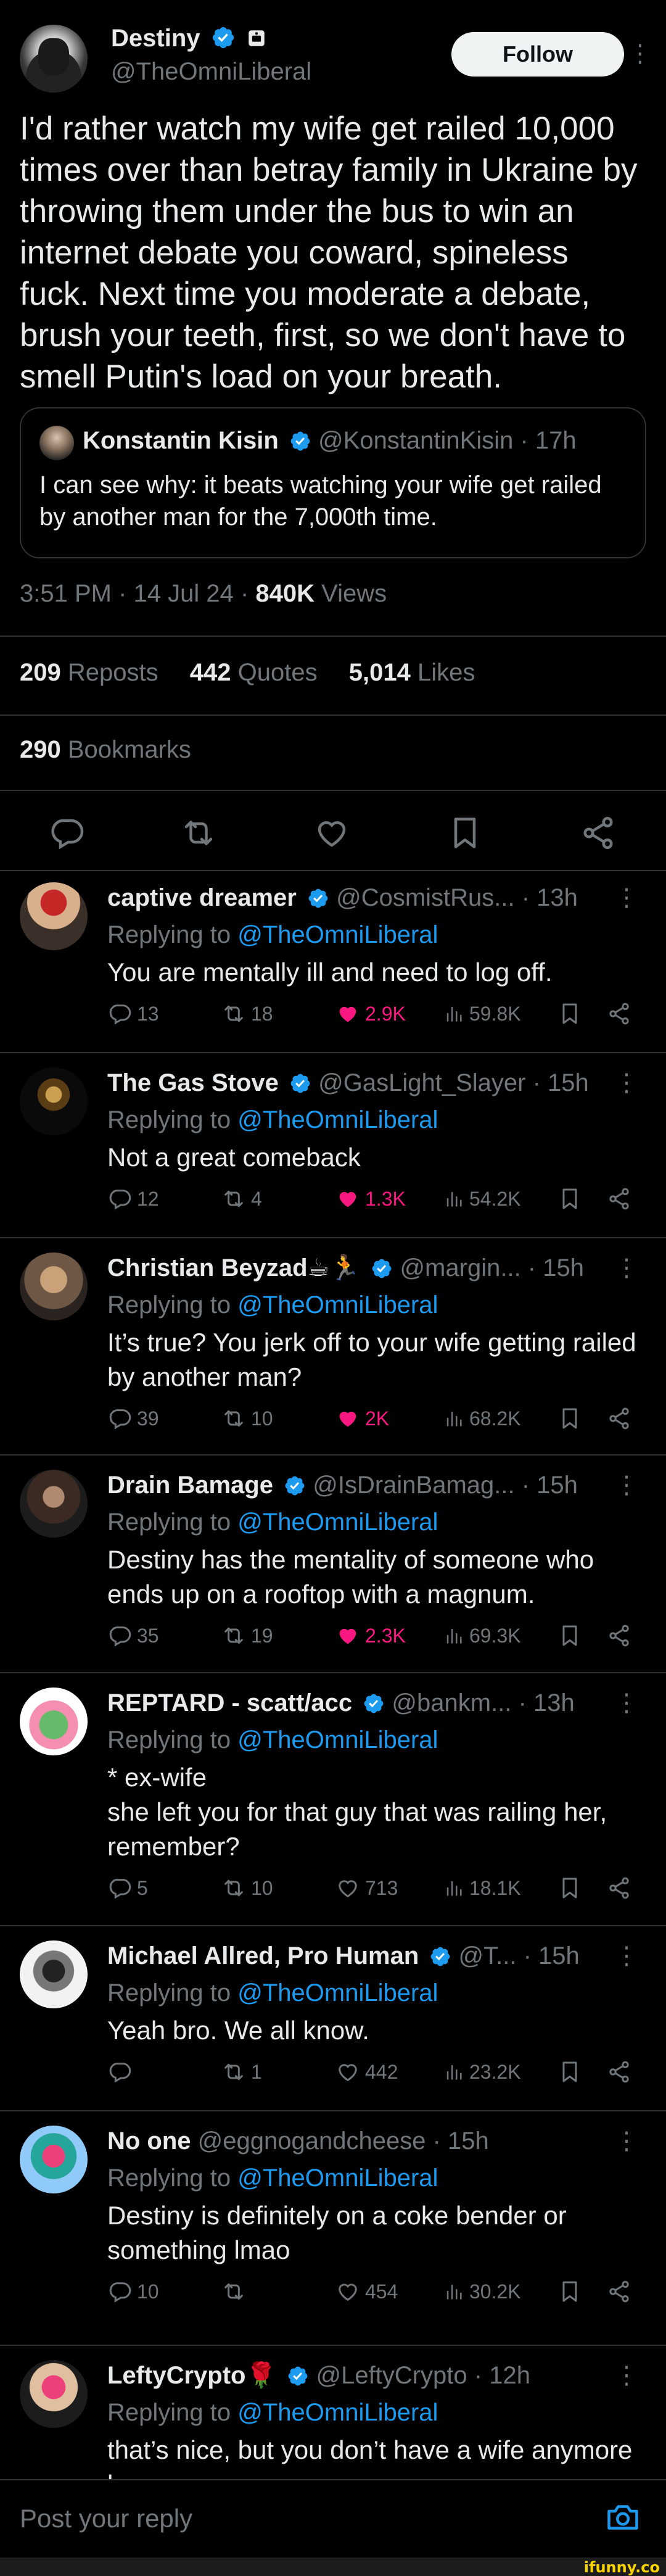 This screenshot has width=666, height=2576. What do you see at coordinates (502, 2375) in the screenshot?
I see `reply-time: · 12h` at bounding box center [502, 2375].